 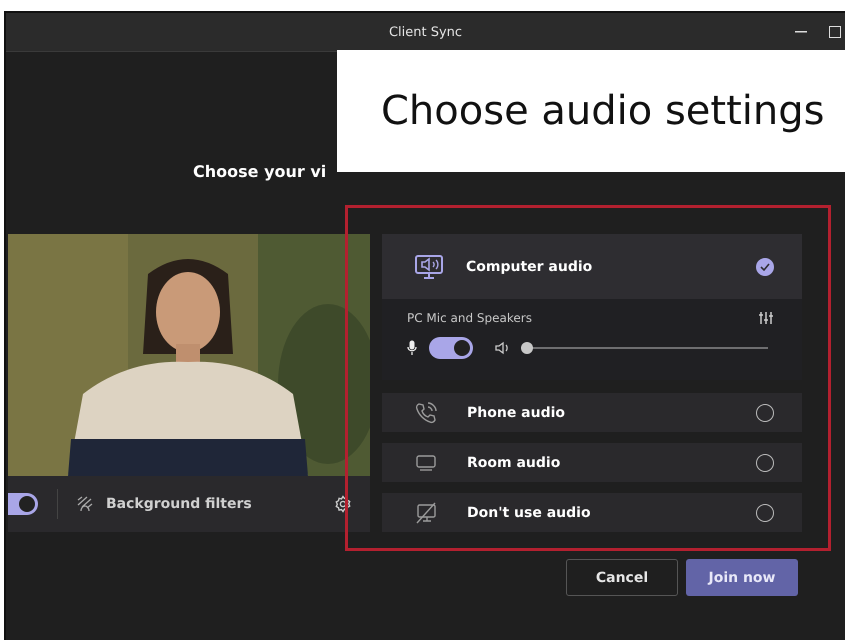 I want to click on microphone-icon, so click(x=412, y=348).